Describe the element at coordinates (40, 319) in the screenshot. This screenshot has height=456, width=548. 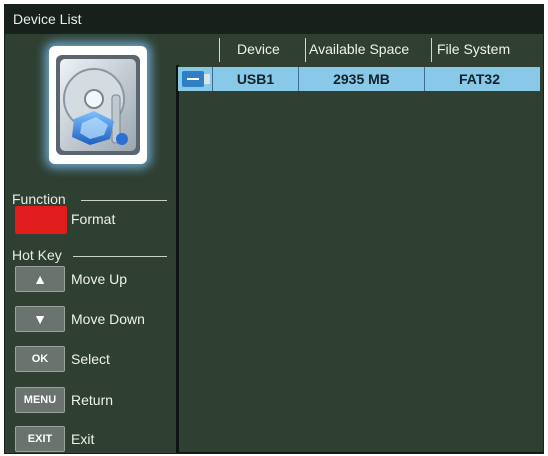
I see `move-down-key: ▼` at that location.